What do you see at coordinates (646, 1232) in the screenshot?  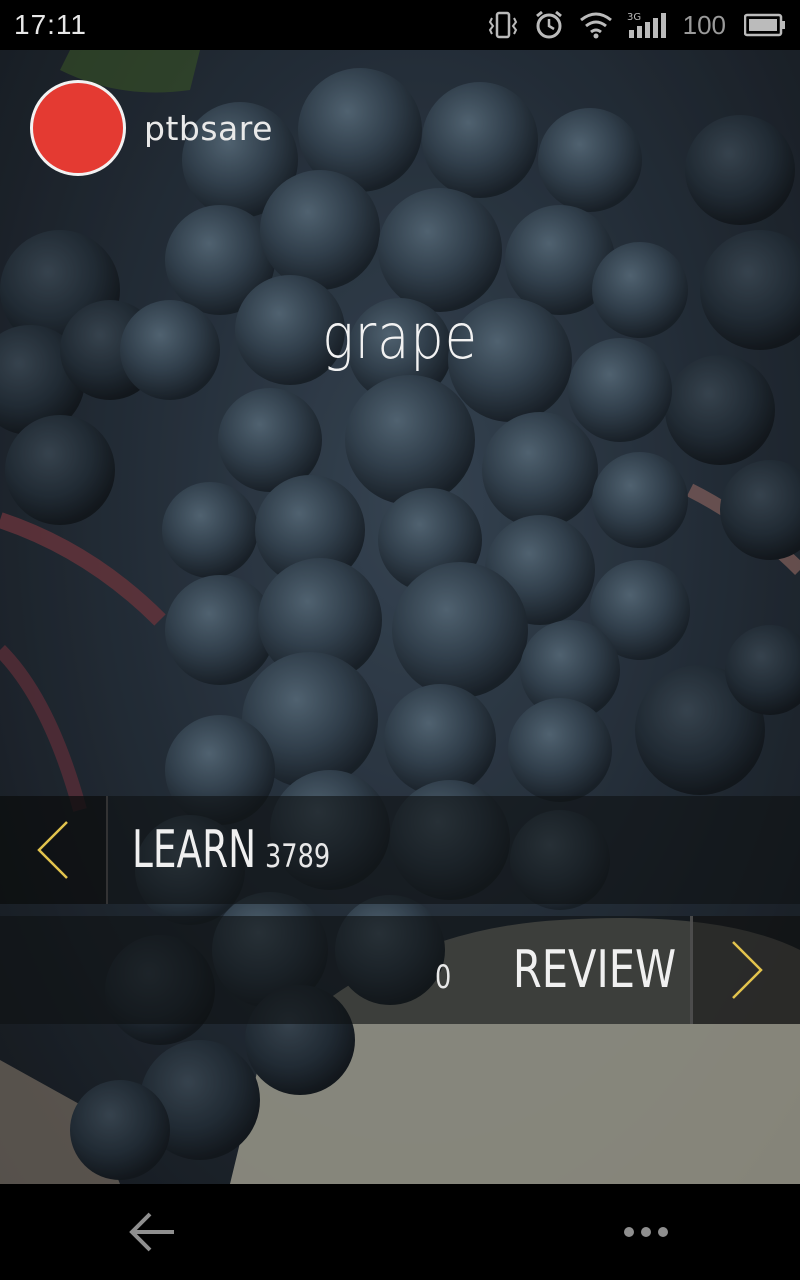 I see `more-dots-icon` at bounding box center [646, 1232].